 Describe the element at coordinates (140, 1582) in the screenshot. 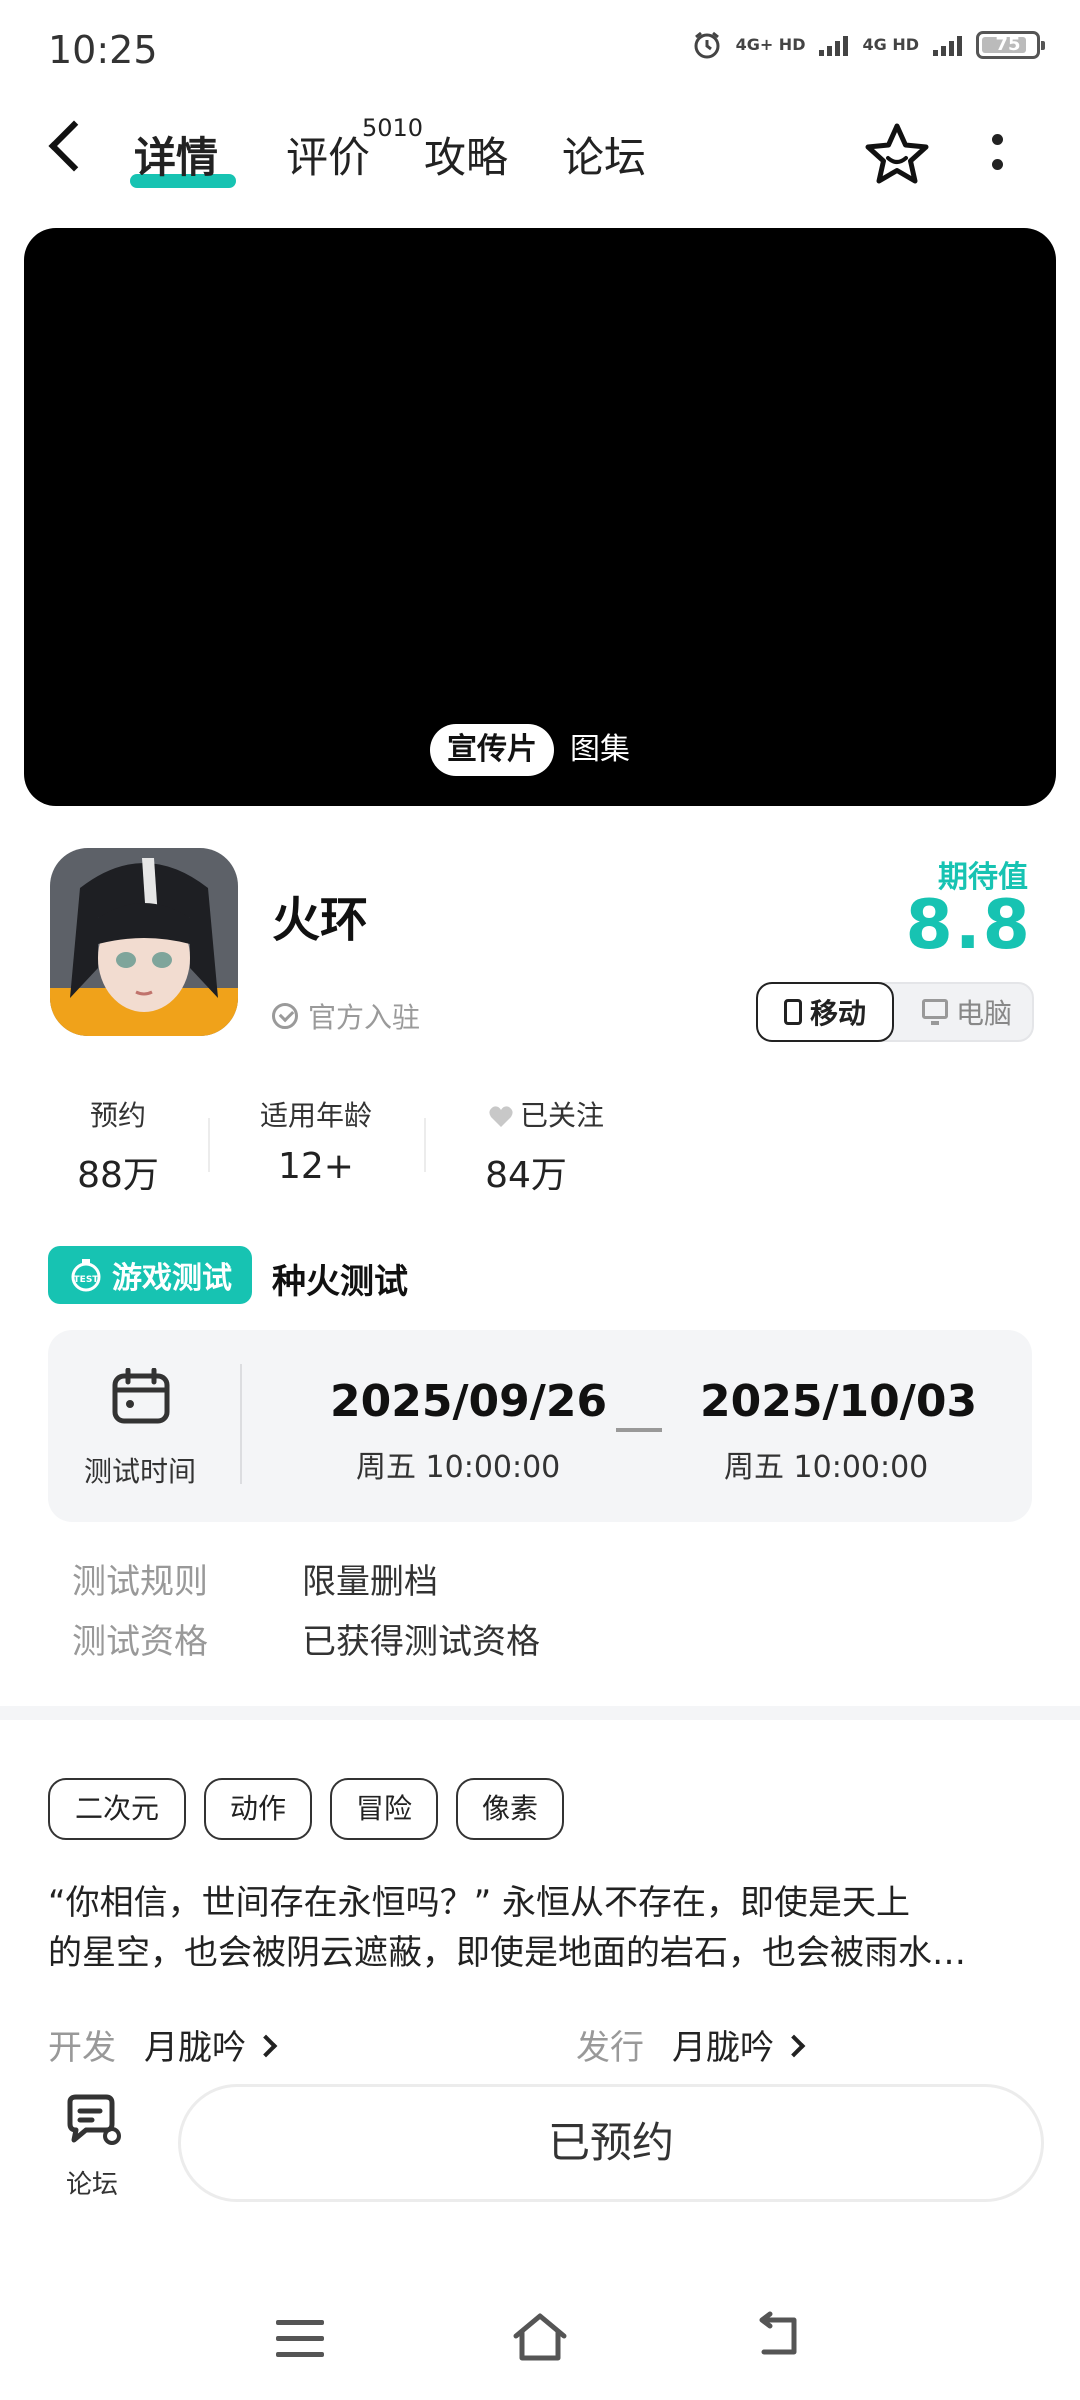

I see `test-rule-key: 测试规则` at that location.